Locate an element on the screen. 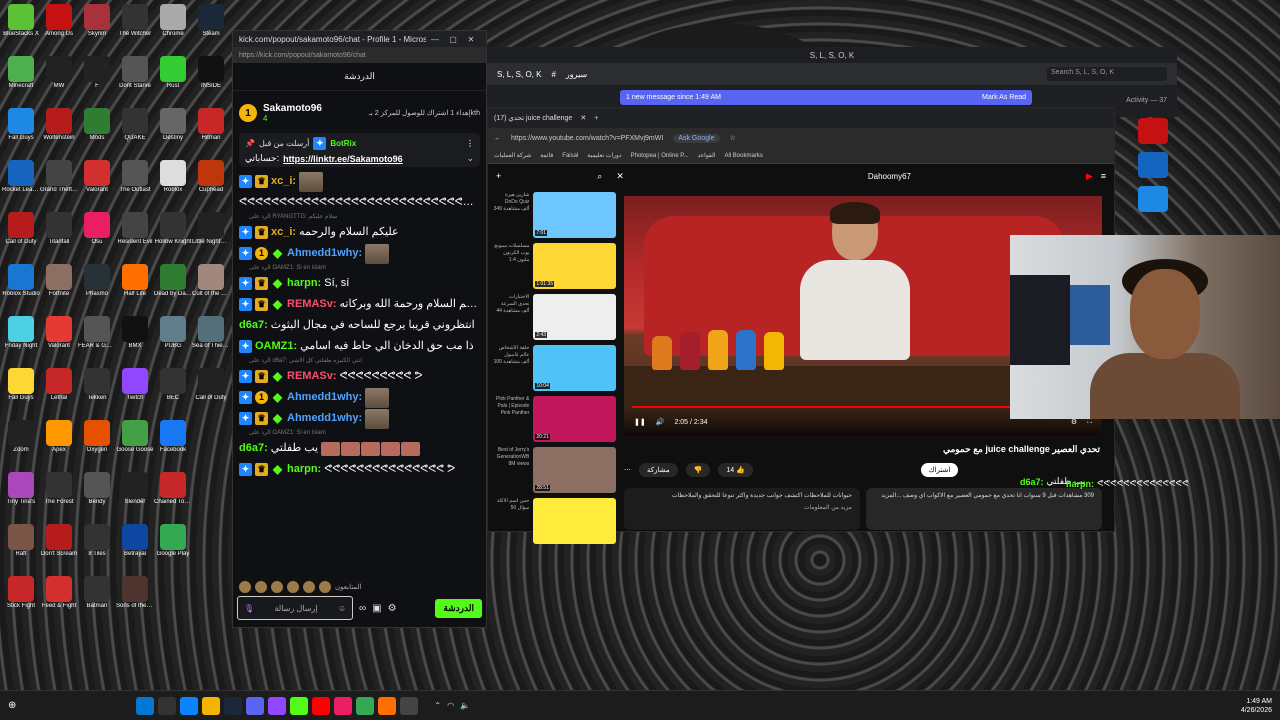 This screenshot has width=1280, height=720. emoji-icon: ☺ is located at coordinates (342, 608).